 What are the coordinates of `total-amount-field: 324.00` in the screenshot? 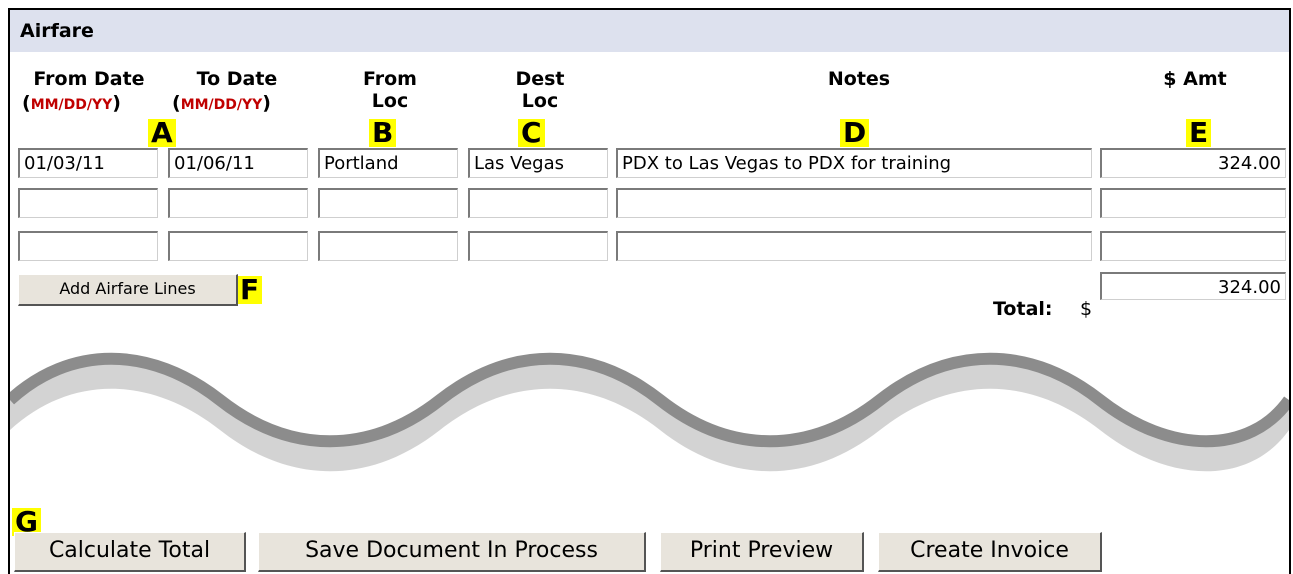 It's located at (1193, 286).